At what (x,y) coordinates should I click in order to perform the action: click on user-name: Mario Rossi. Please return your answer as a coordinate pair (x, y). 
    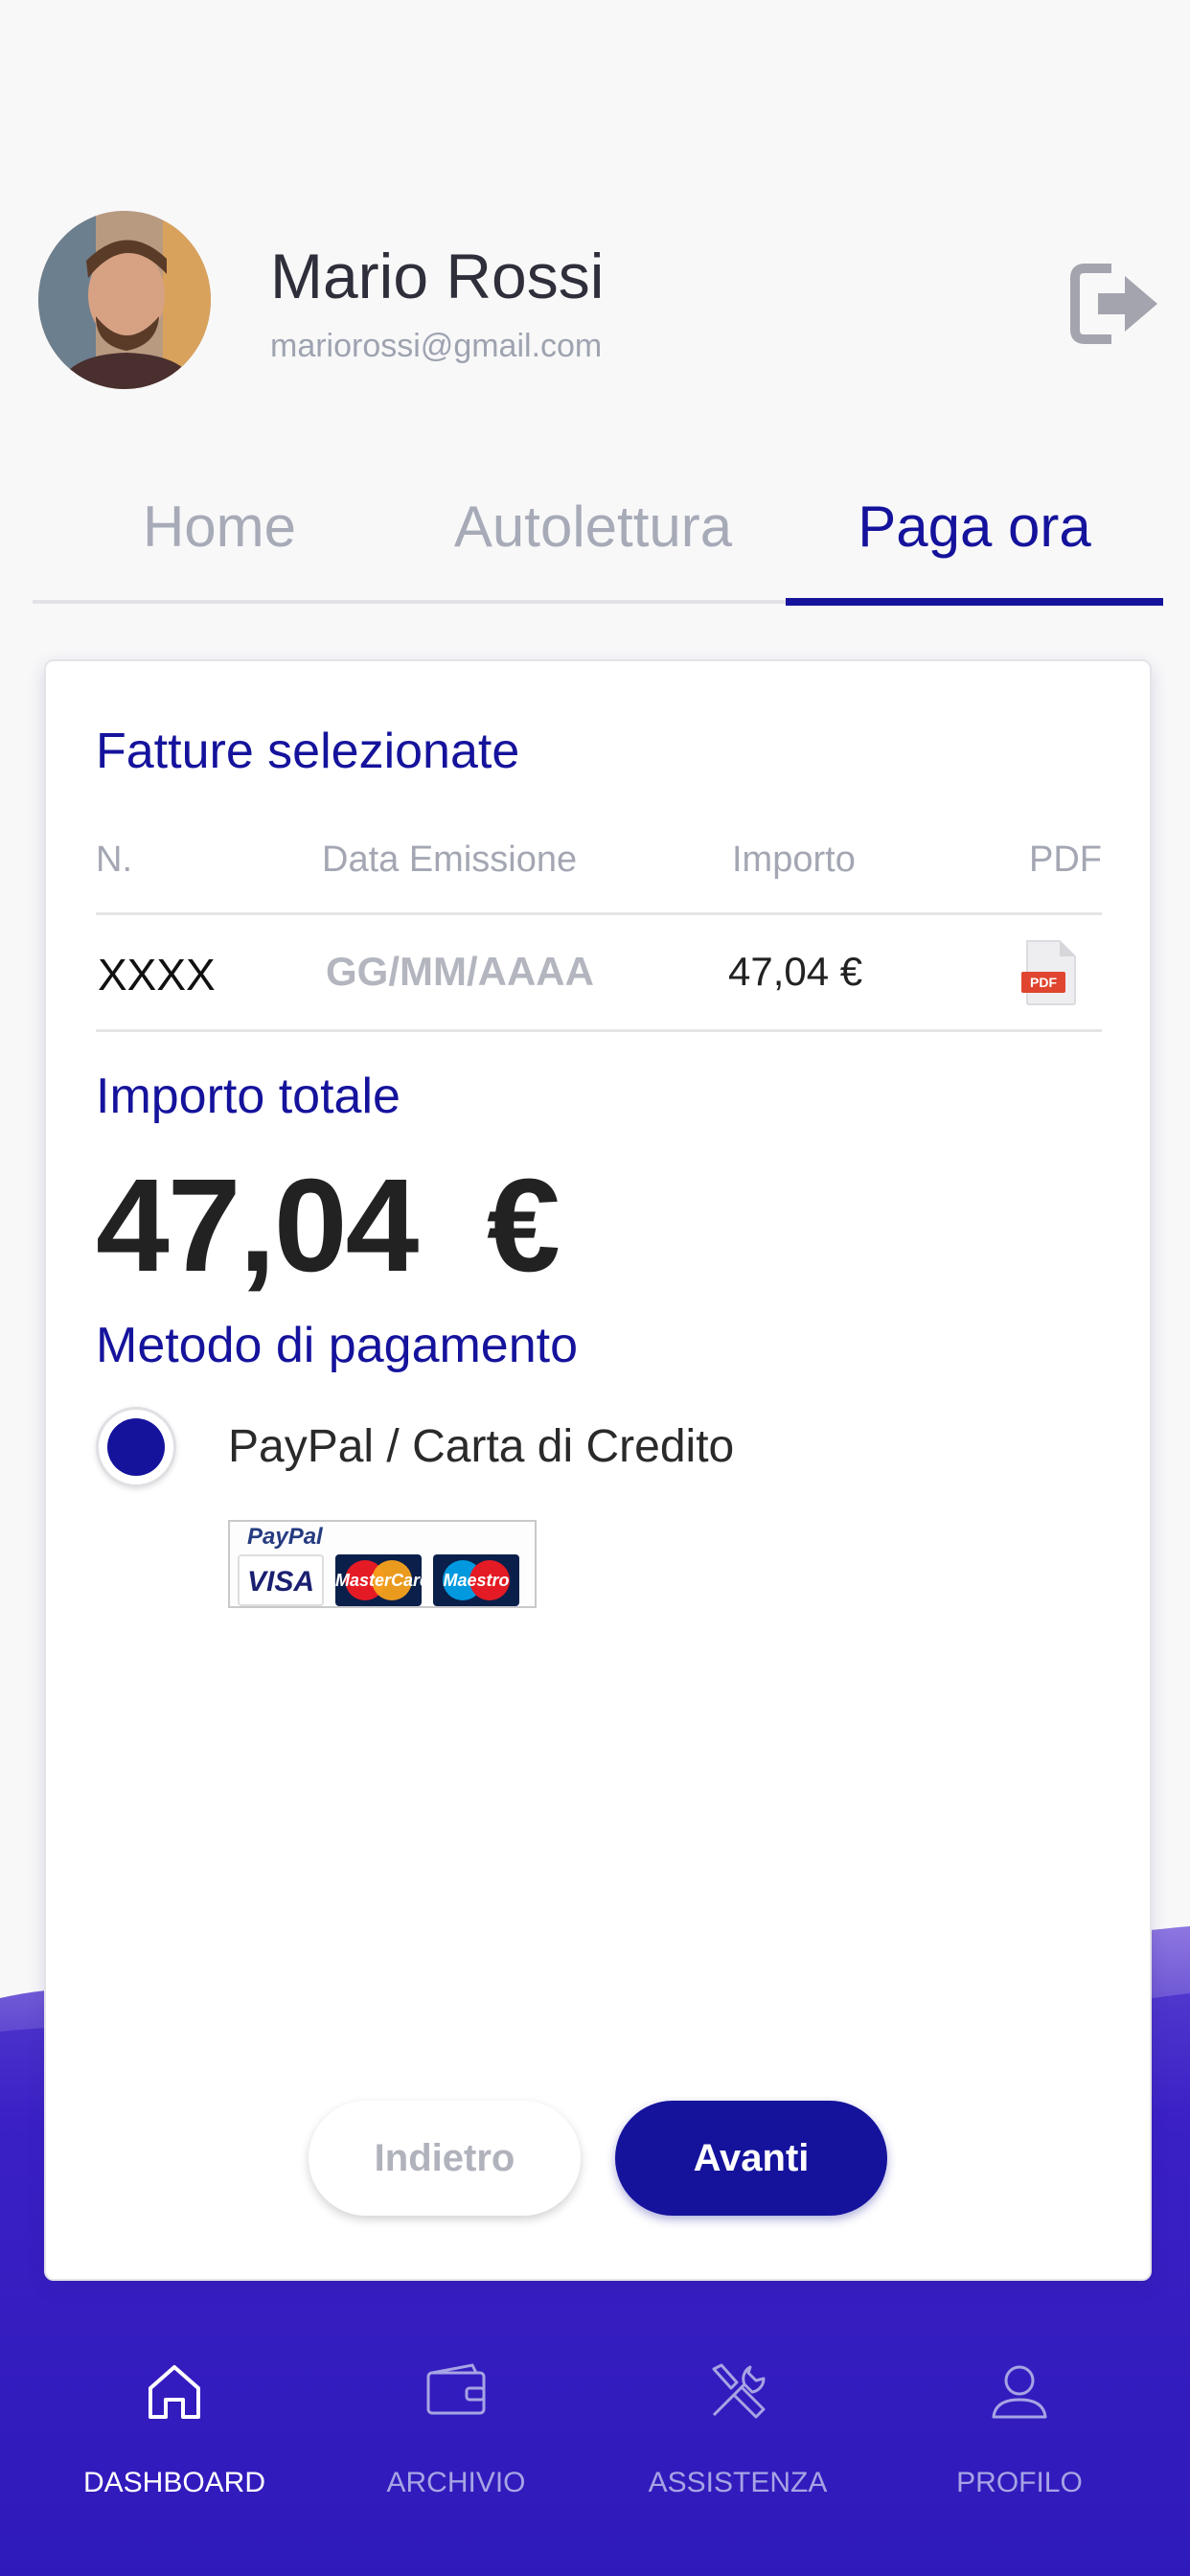
    Looking at the image, I should click on (437, 276).